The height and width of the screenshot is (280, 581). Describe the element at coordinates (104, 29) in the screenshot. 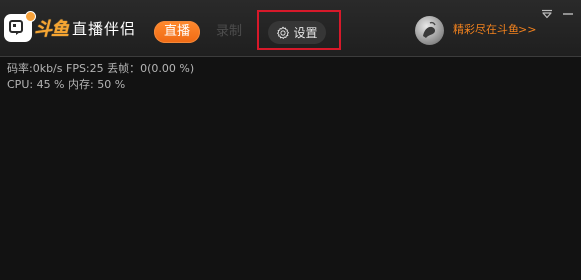

I see `app-title: 直播伴侣` at that location.